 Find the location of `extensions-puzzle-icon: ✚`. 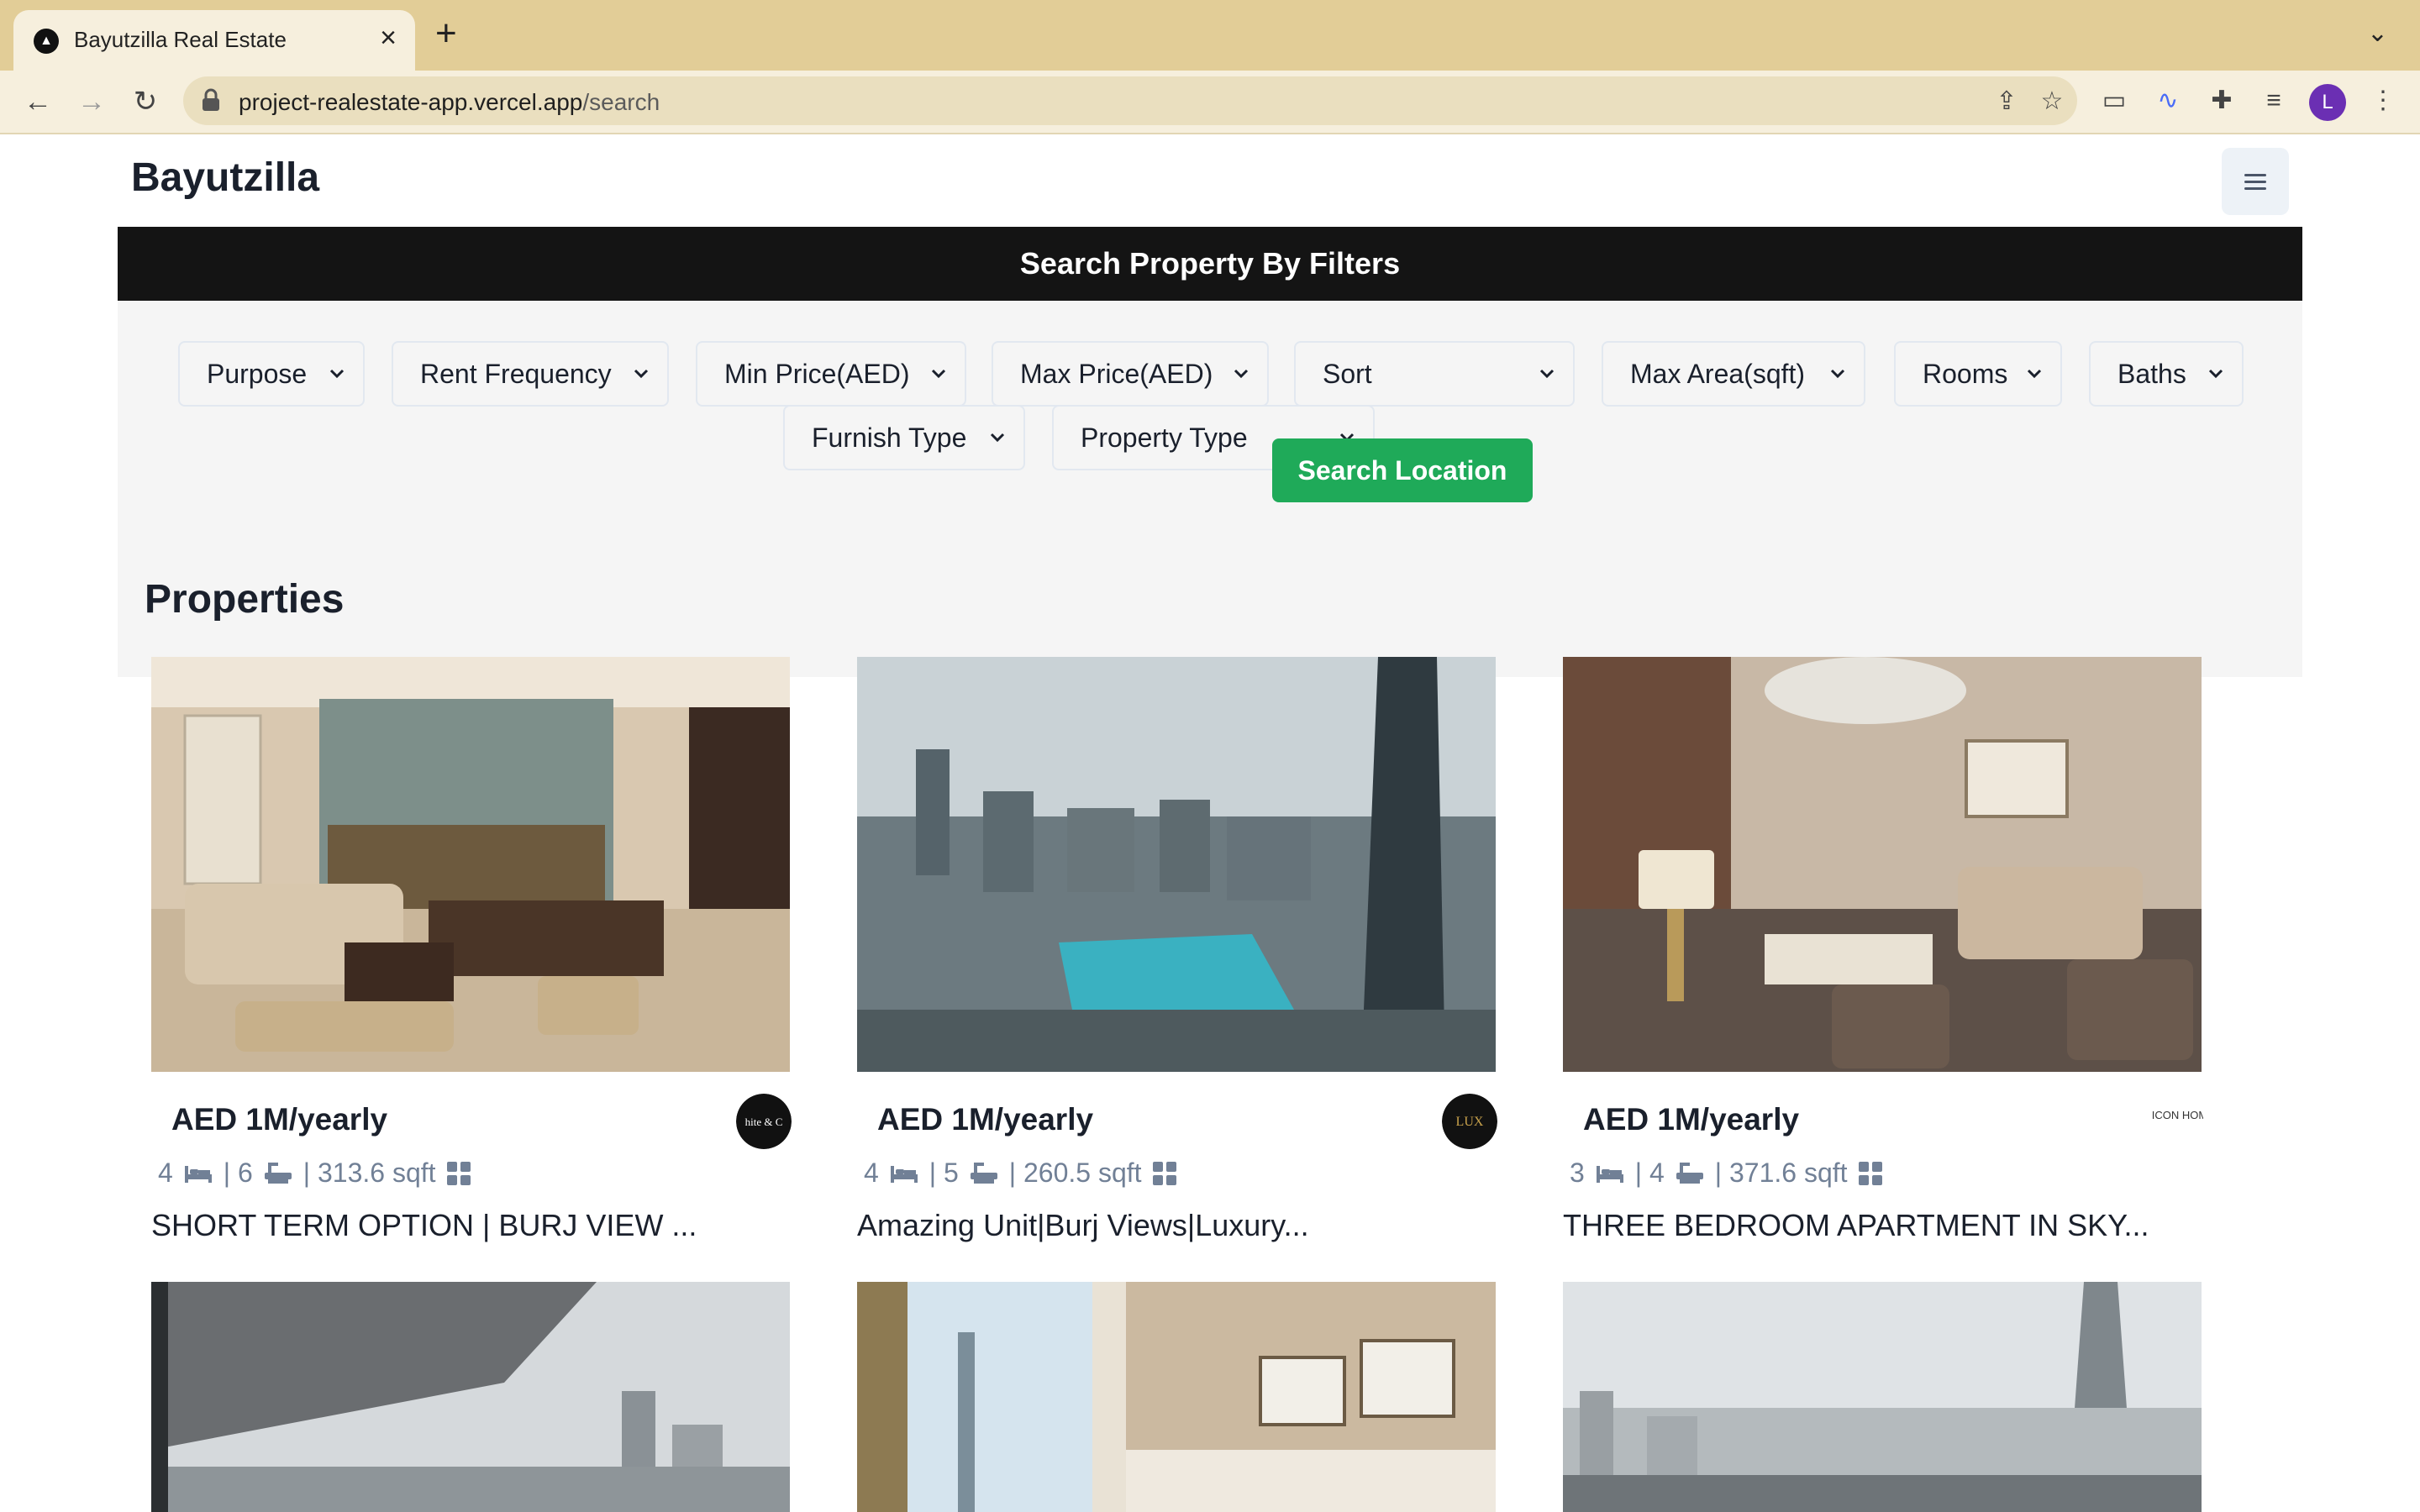

extensions-puzzle-icon: ✚ is located at coordinates (2222, 101).